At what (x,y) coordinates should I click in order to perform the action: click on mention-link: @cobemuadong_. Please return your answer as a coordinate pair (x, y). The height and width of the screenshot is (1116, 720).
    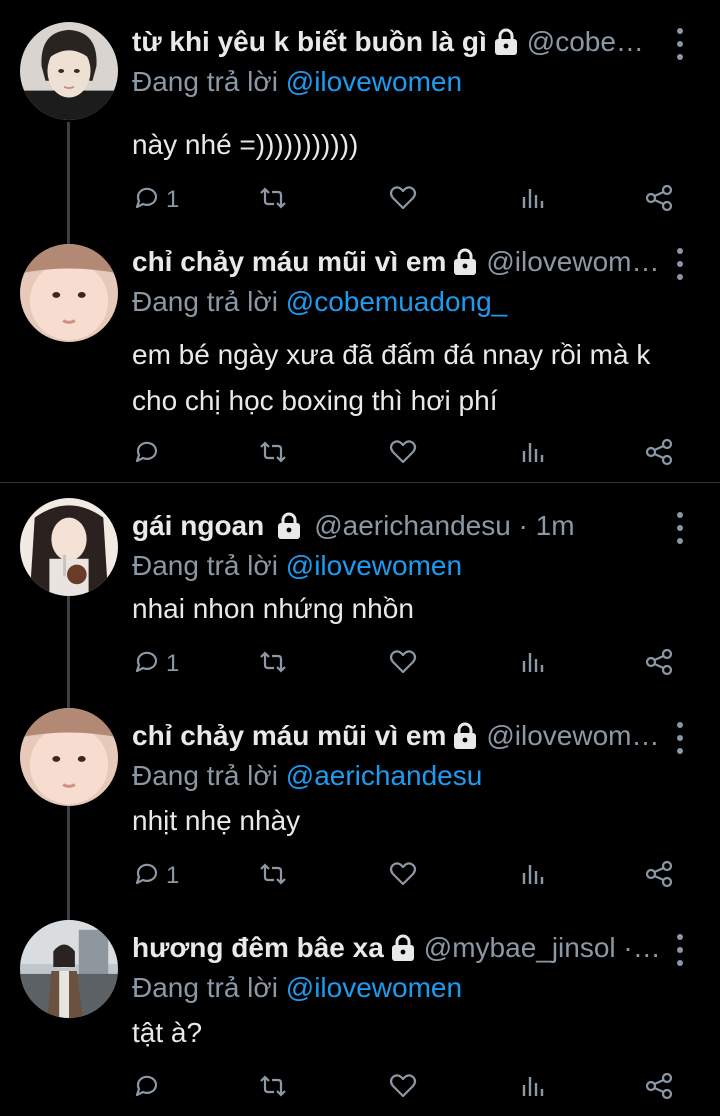
    Looking at the image, I should click on (396, 301).